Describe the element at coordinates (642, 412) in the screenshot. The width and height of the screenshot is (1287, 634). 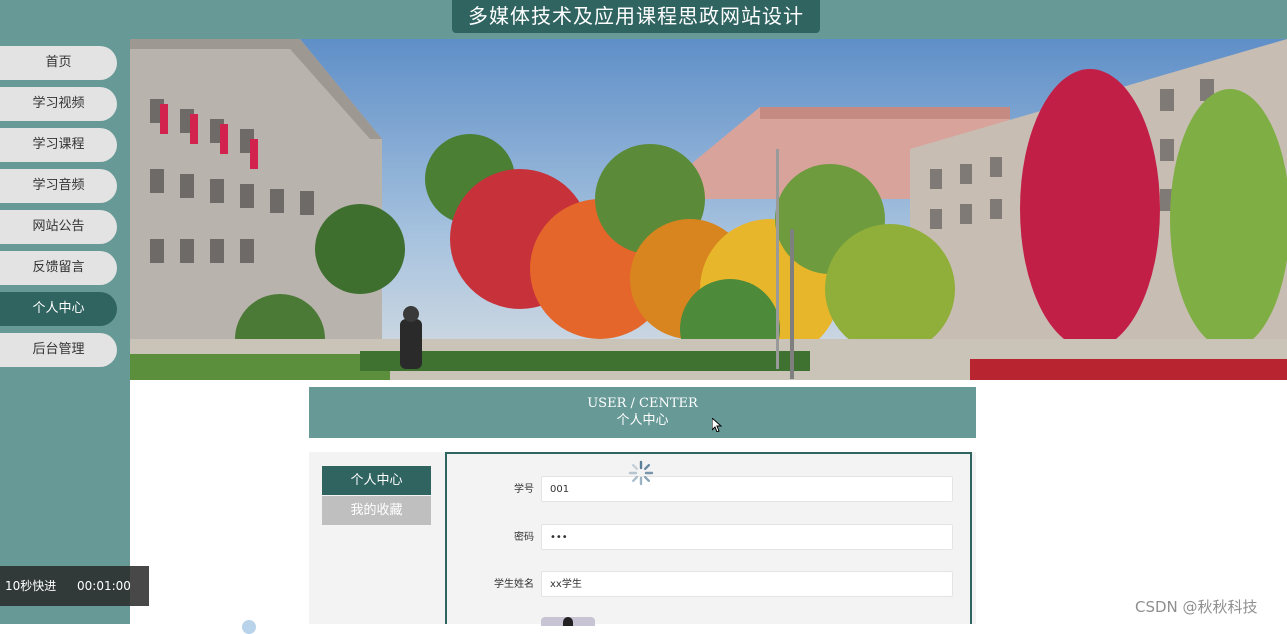
I see `user-center-header: USER / CENTER 个人中心` at that location.